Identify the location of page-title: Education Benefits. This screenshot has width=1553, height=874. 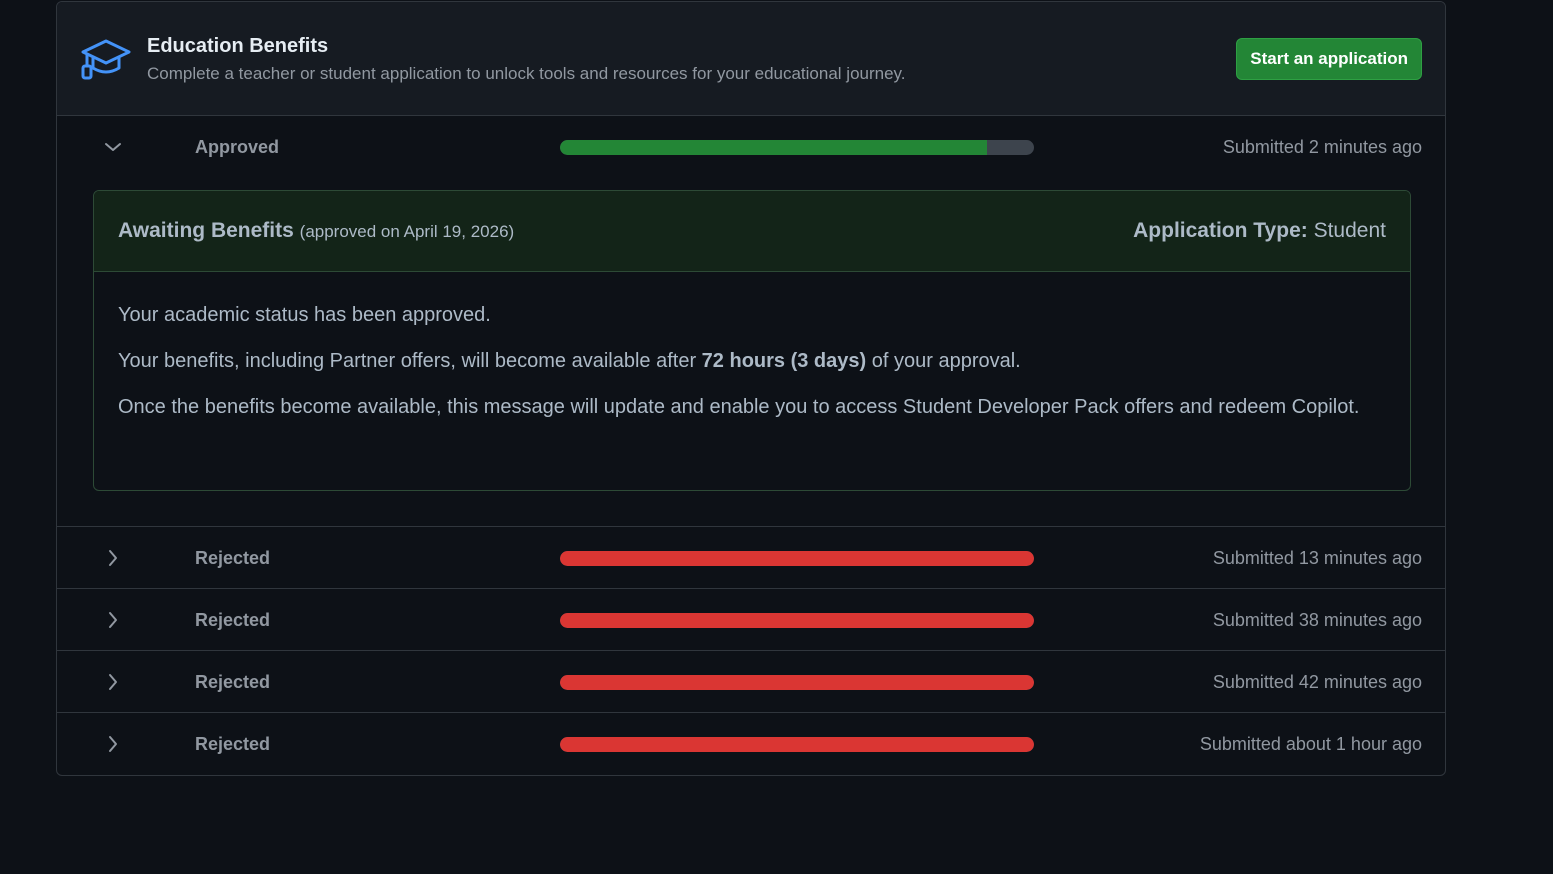
(238, 46).